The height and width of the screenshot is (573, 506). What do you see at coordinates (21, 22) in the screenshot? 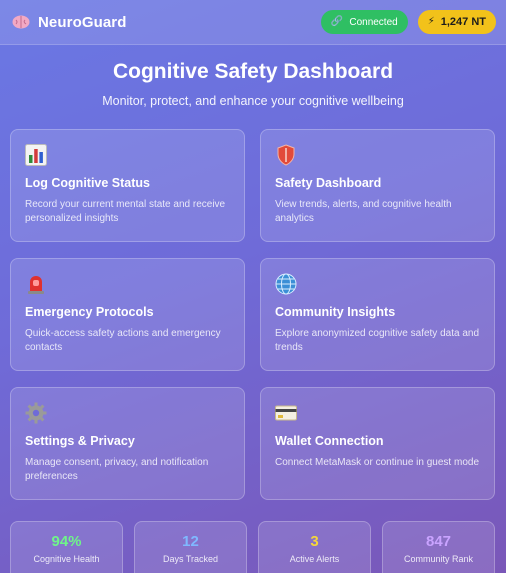
I see `brain-icon` at bounding box center [21, 22].